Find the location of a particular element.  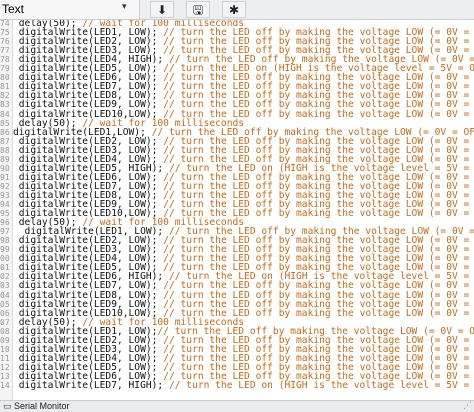

type-select-value: Text is located at coordinates (13, 9).